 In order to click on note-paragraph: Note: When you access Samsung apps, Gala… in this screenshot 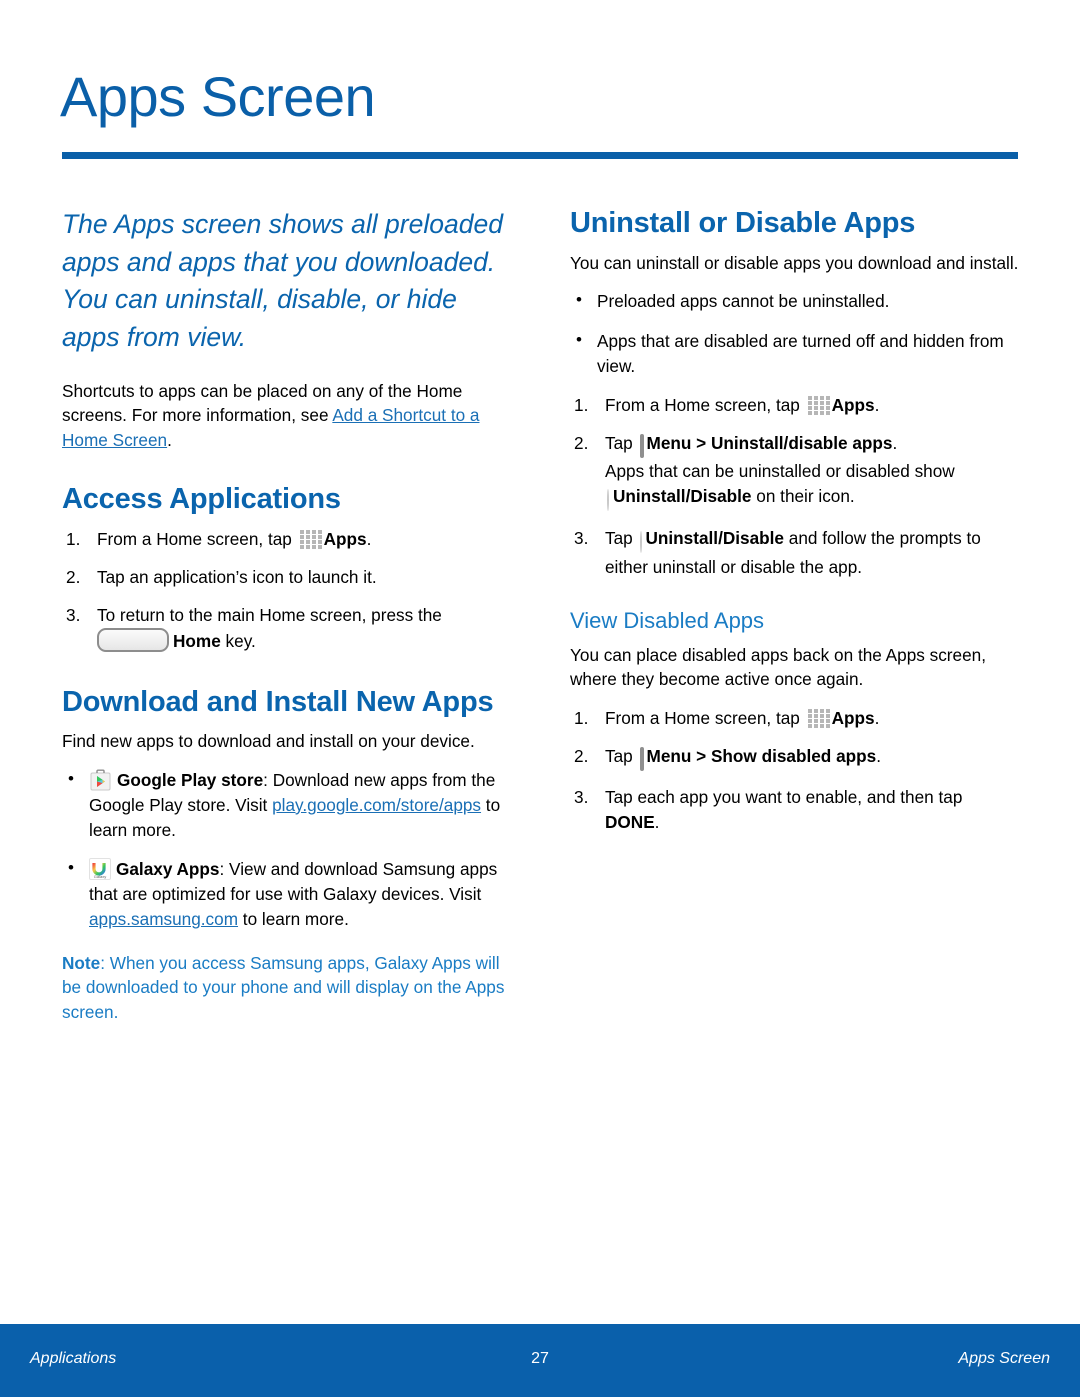, I will do `click(288, 988)`.